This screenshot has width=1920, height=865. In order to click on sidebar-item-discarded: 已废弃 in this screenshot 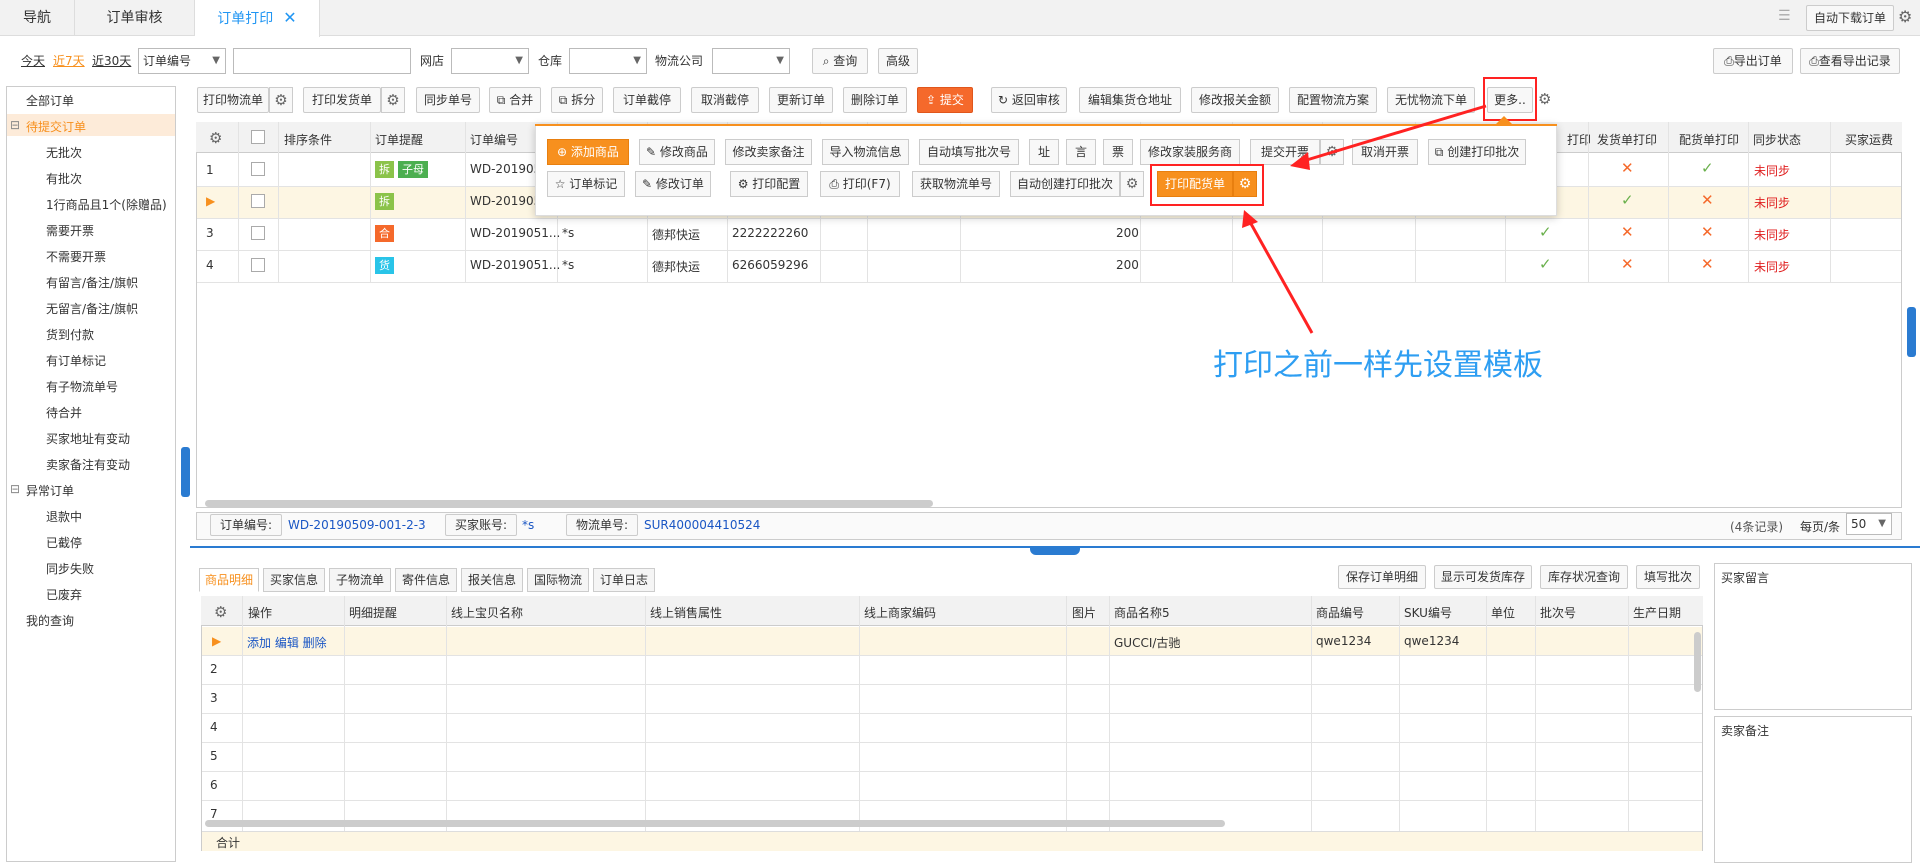, I will do `click(64, 594)`.